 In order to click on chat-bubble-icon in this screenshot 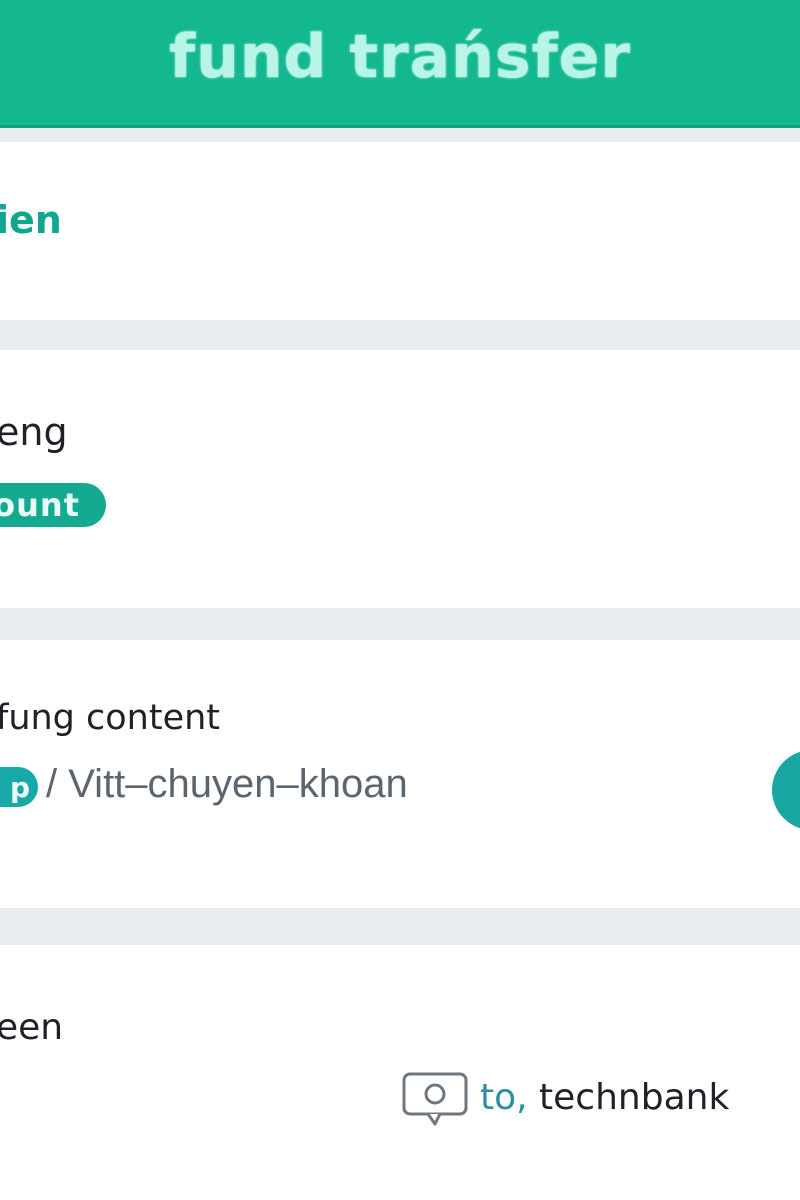, I will do `click(435, 1100)`.